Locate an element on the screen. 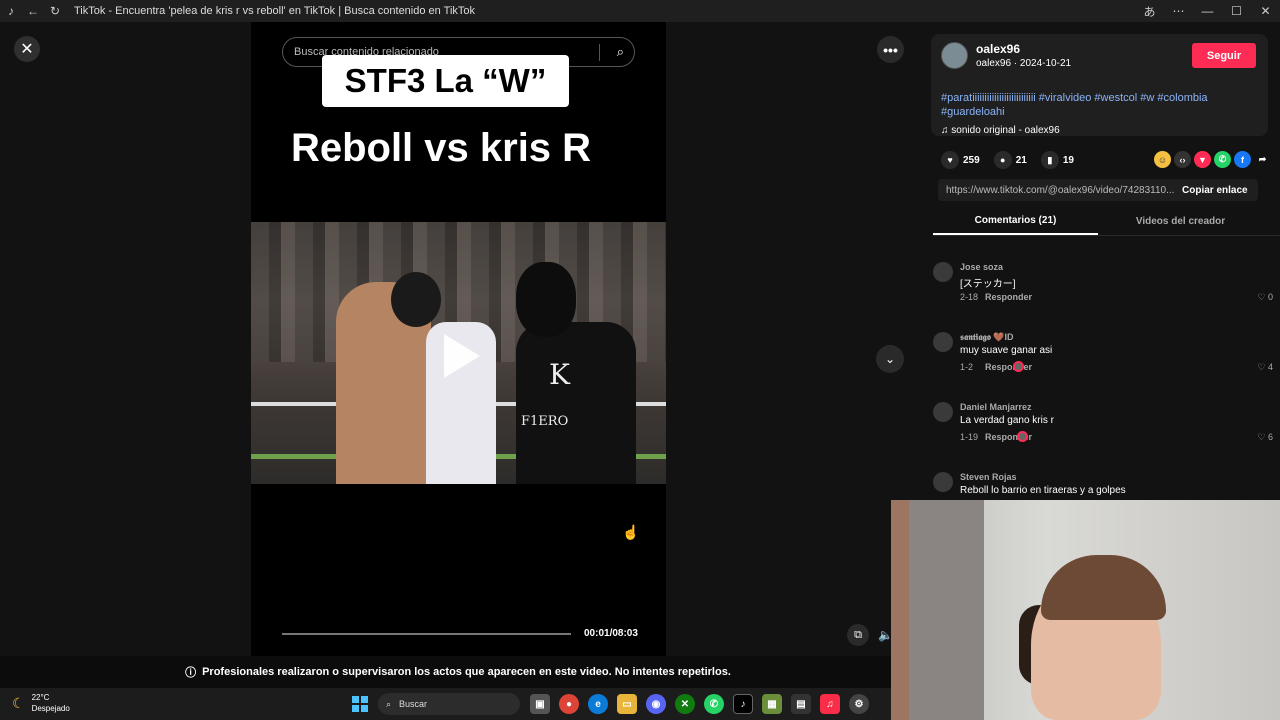  action-bar: ♥ 259 ● 21 ▮ 19 ☺ ‹› ▼ ✆ f ➦ is located at coordinates (1106, 160).